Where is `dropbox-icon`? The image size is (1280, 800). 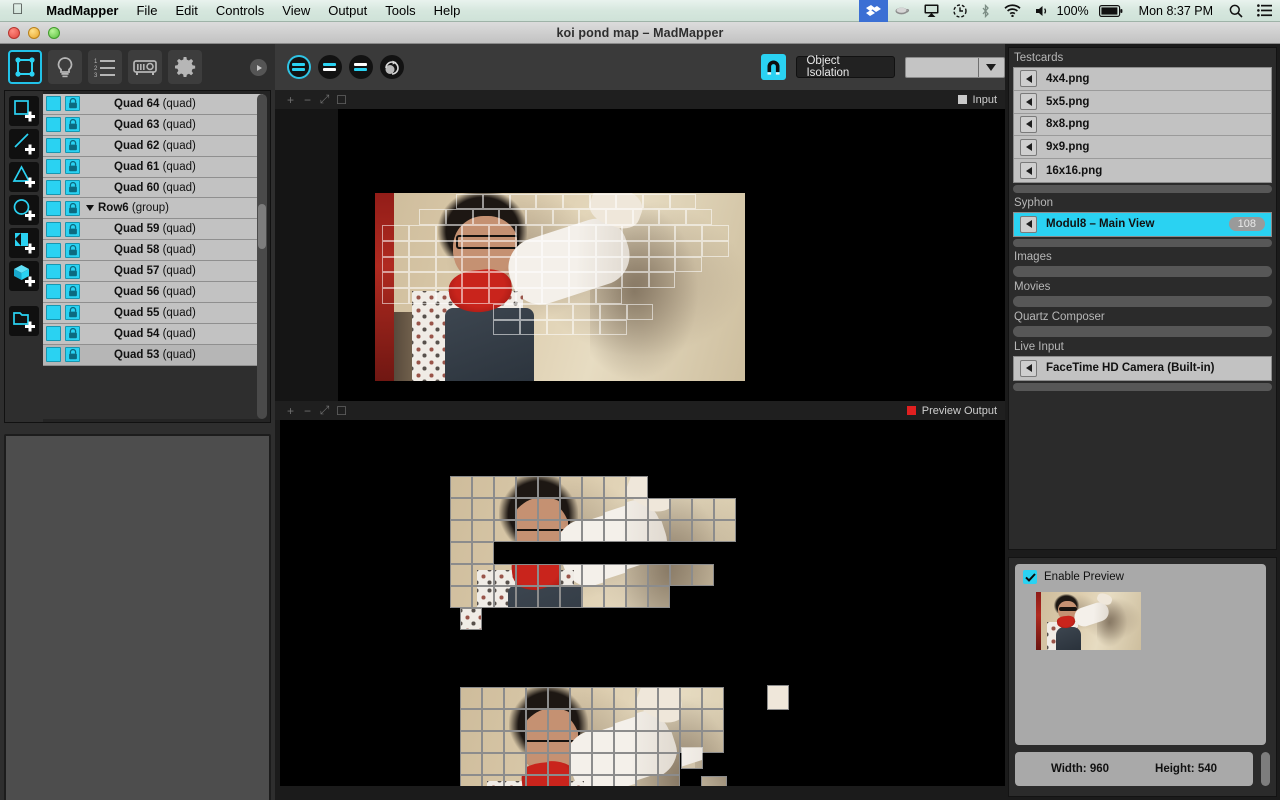 dropbox-icon is located at coordinates (873, 11).